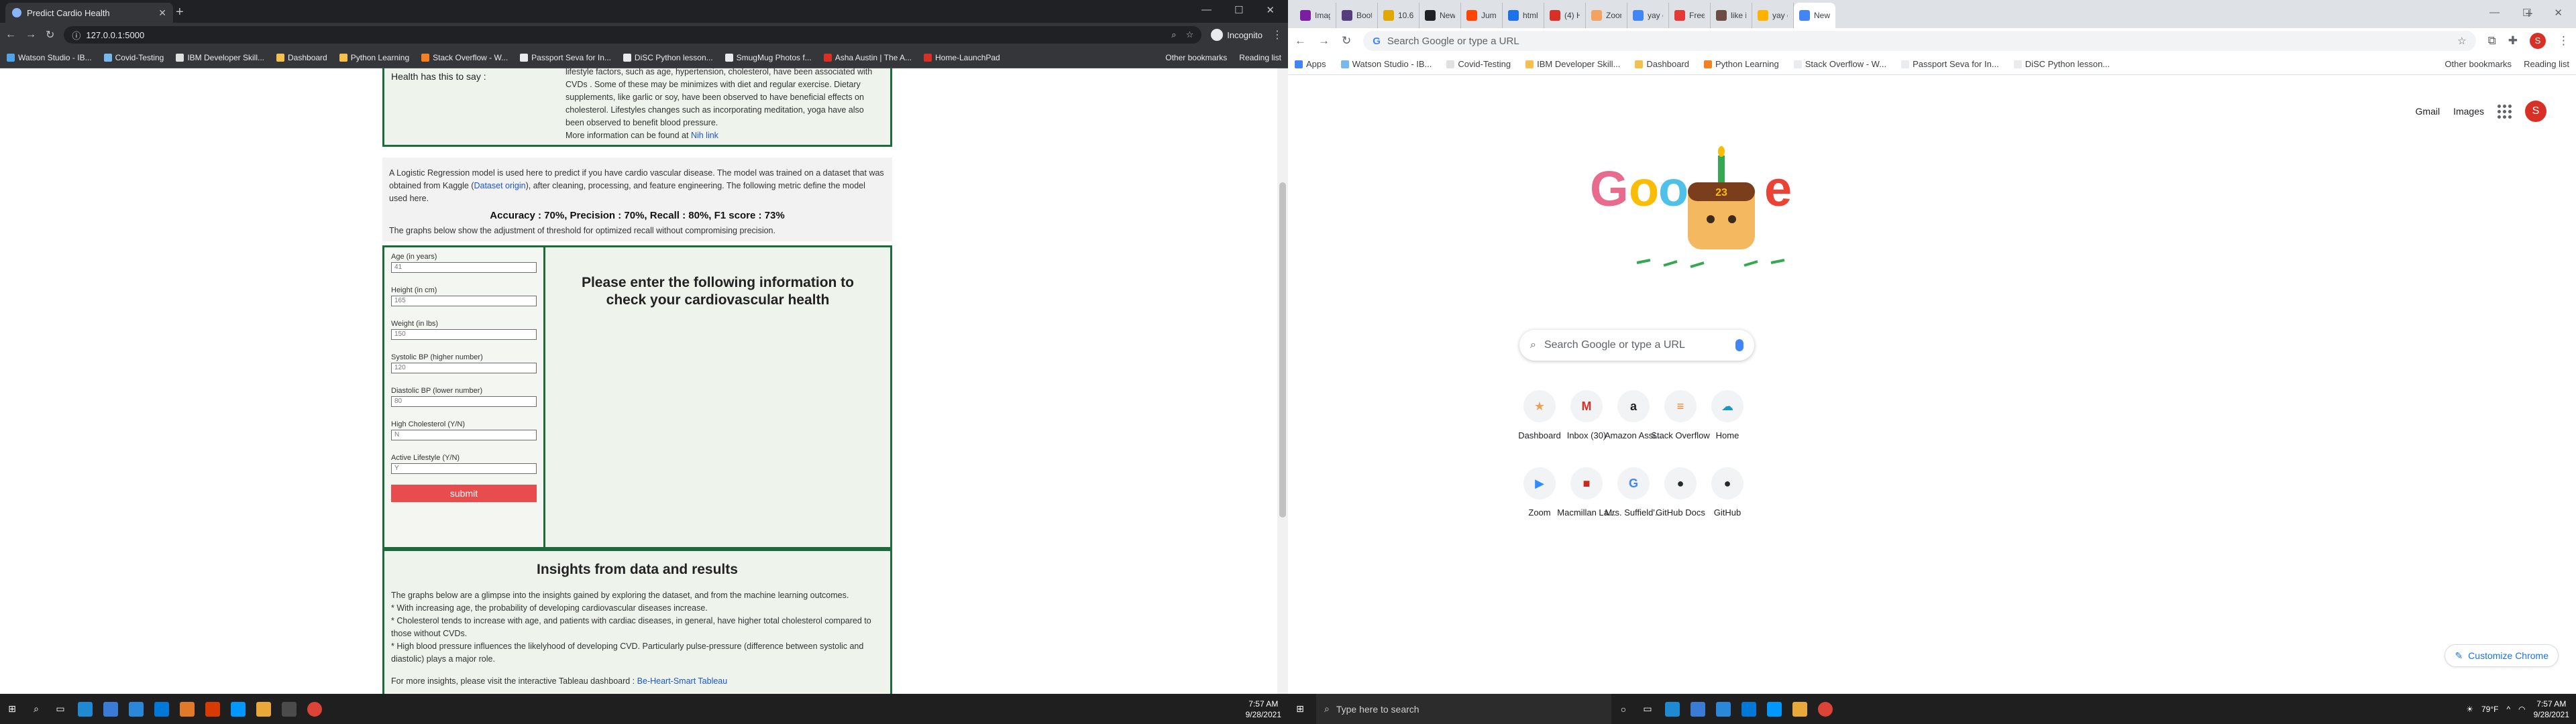  Describe the element at coordinates (1731, 15) in the screenshot. I see `browser-tab: like i c` at that location.